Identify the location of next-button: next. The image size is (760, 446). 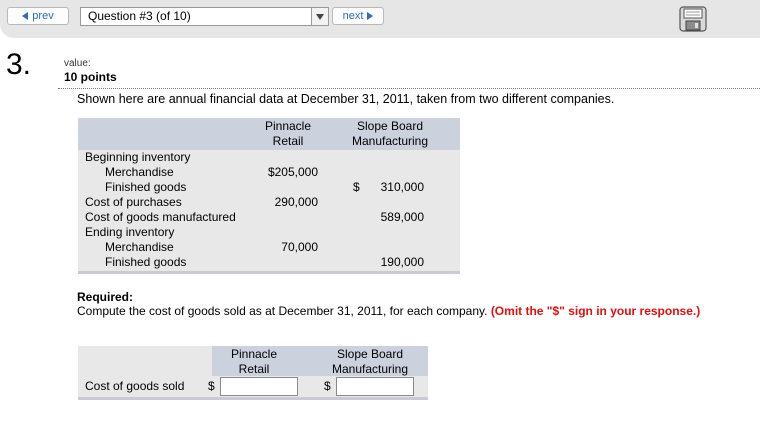
(358, 16).